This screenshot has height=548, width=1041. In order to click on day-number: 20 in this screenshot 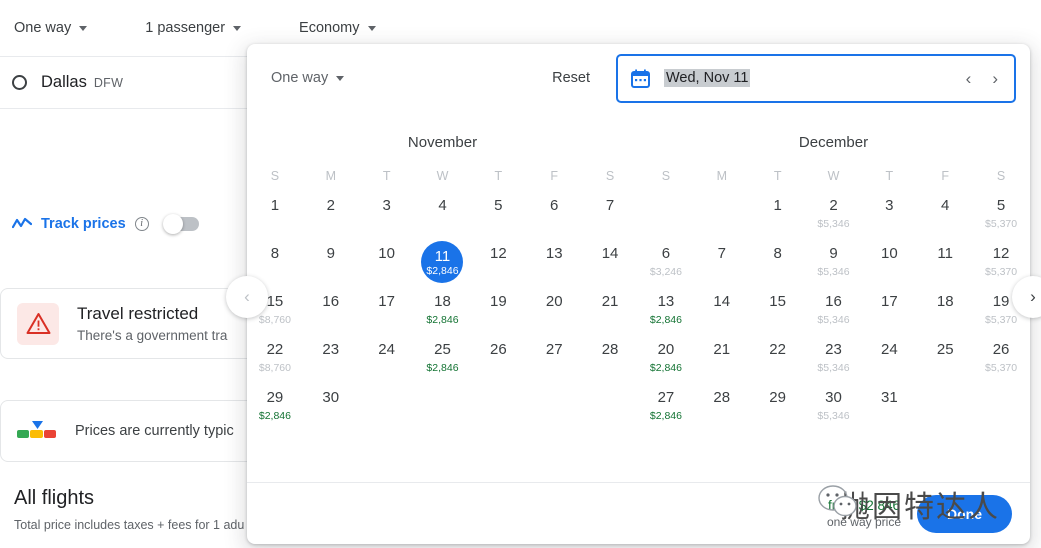, I will do `click(666, 349)`.